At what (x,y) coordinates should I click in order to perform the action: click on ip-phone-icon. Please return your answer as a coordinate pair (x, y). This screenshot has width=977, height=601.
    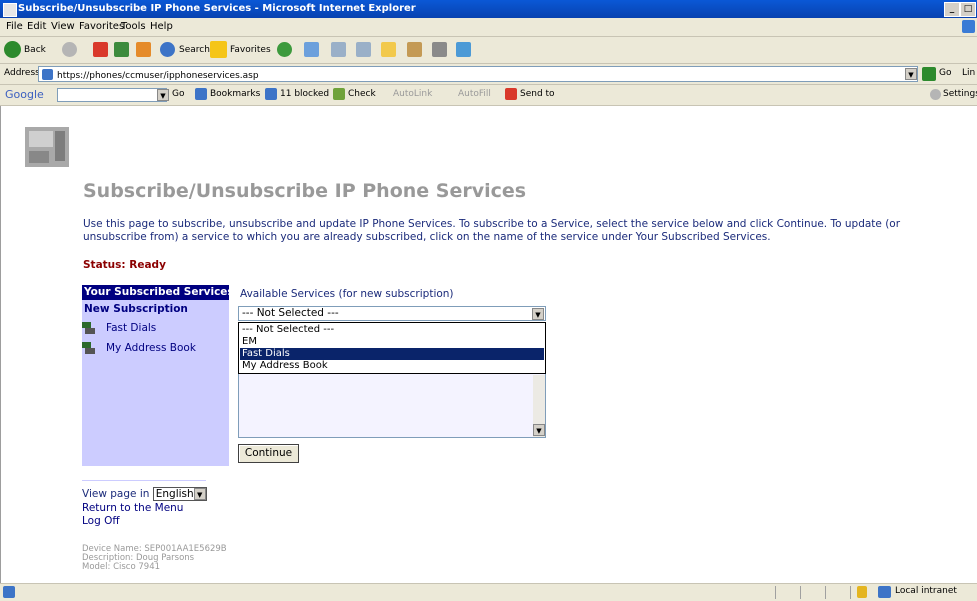
    Looking at the image, I should click on (47, 147).